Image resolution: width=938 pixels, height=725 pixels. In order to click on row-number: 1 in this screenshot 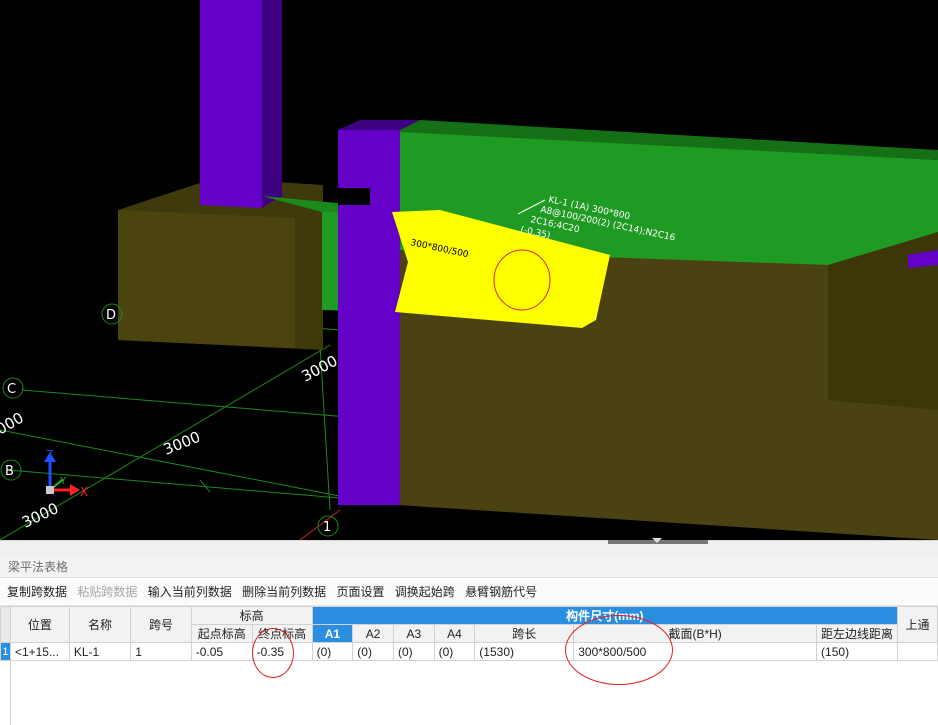, I will do `click(5, 651)`.